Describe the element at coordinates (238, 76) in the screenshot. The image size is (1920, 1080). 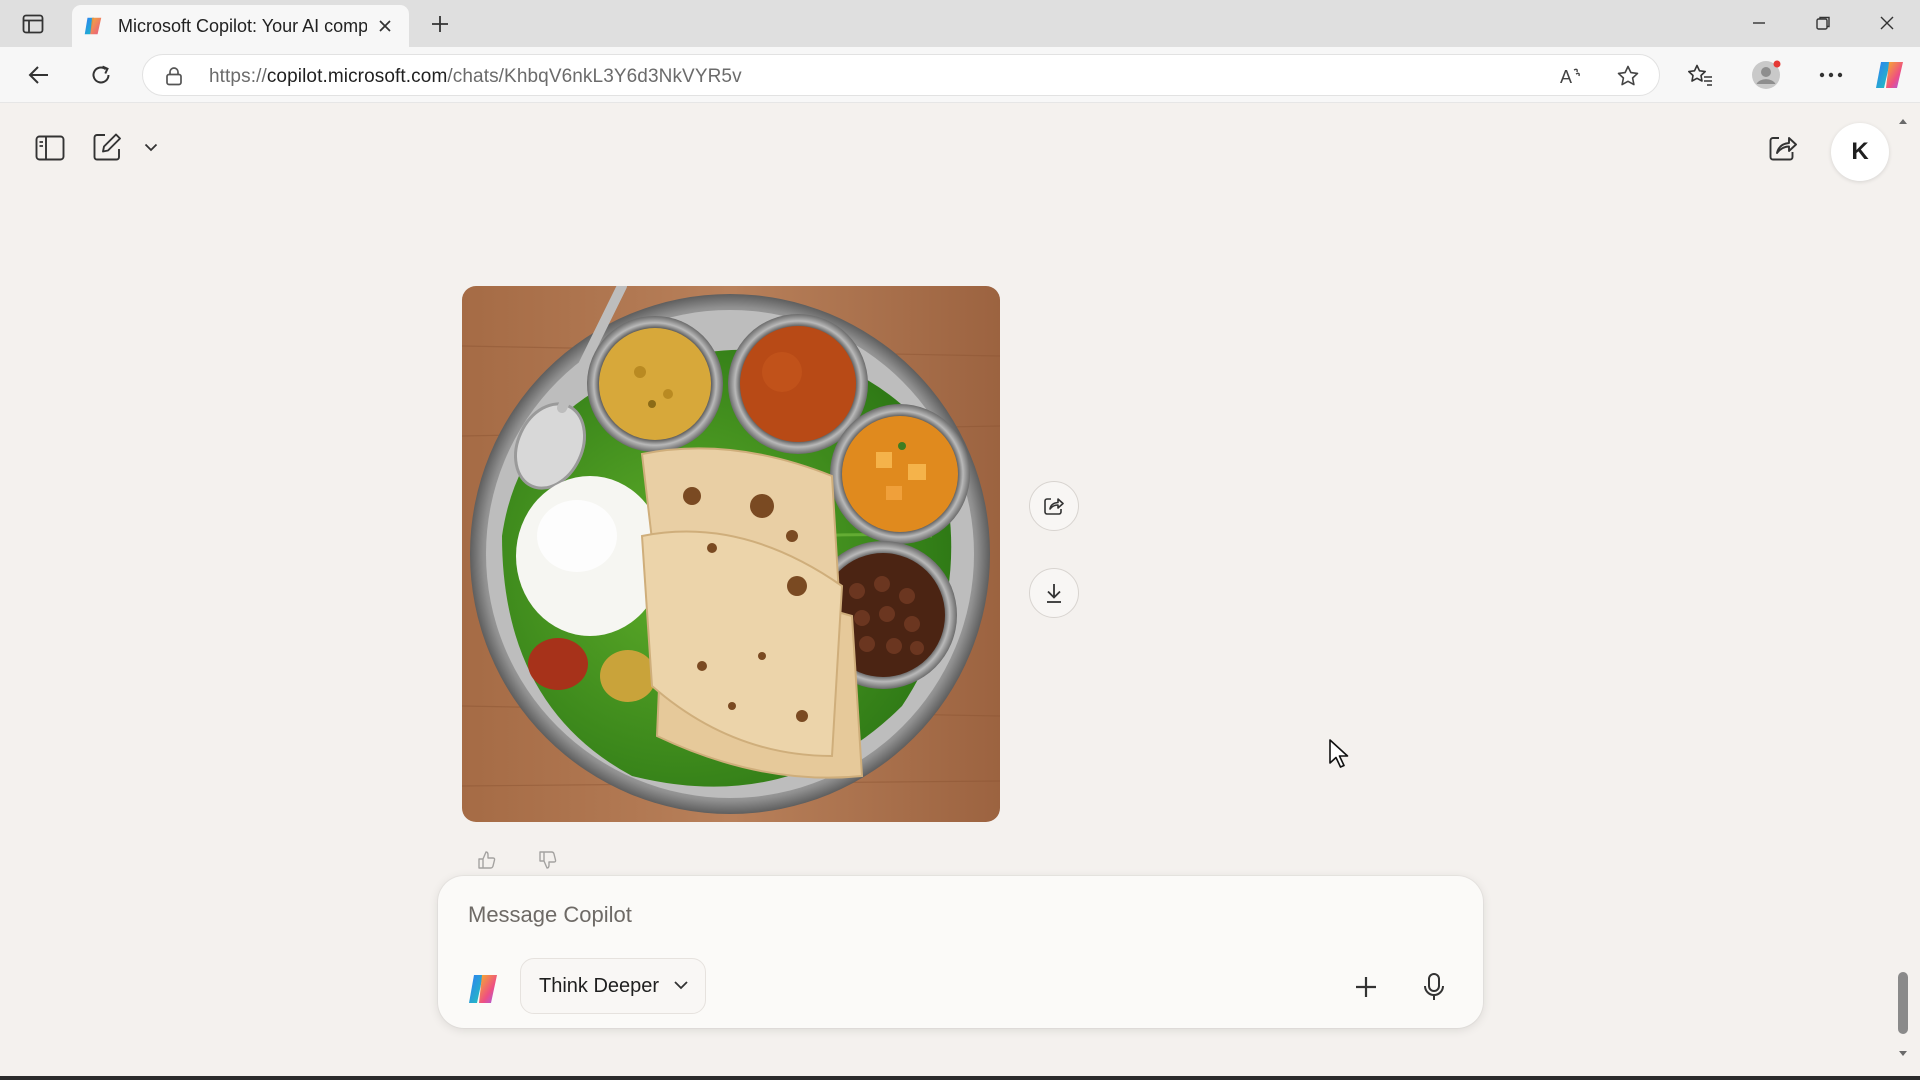
I see `url-prefix: https://` at that location.